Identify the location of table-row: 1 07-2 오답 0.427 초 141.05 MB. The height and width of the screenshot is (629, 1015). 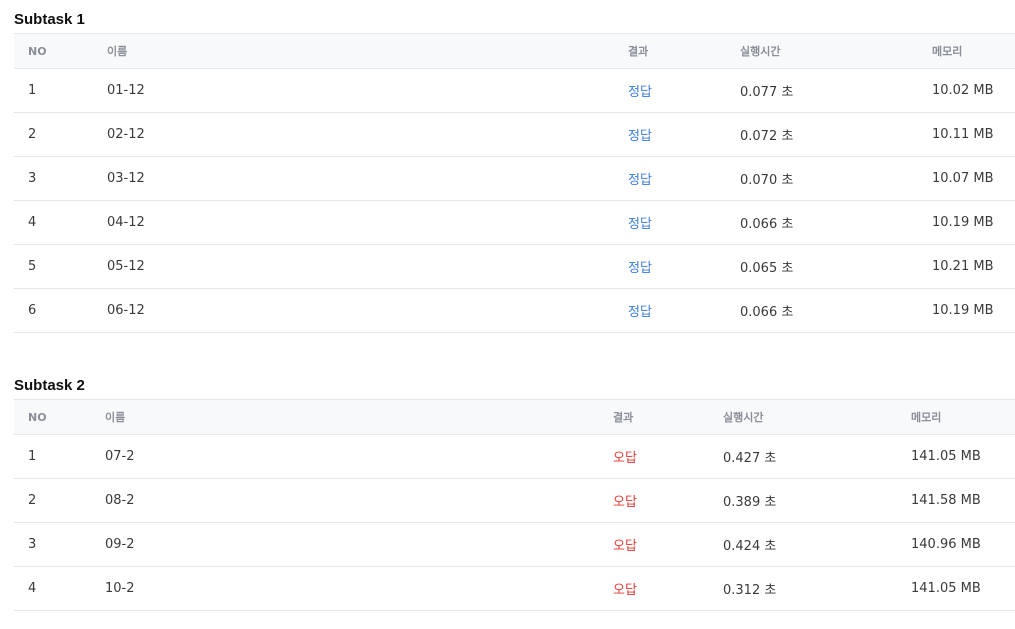
(514, 456).